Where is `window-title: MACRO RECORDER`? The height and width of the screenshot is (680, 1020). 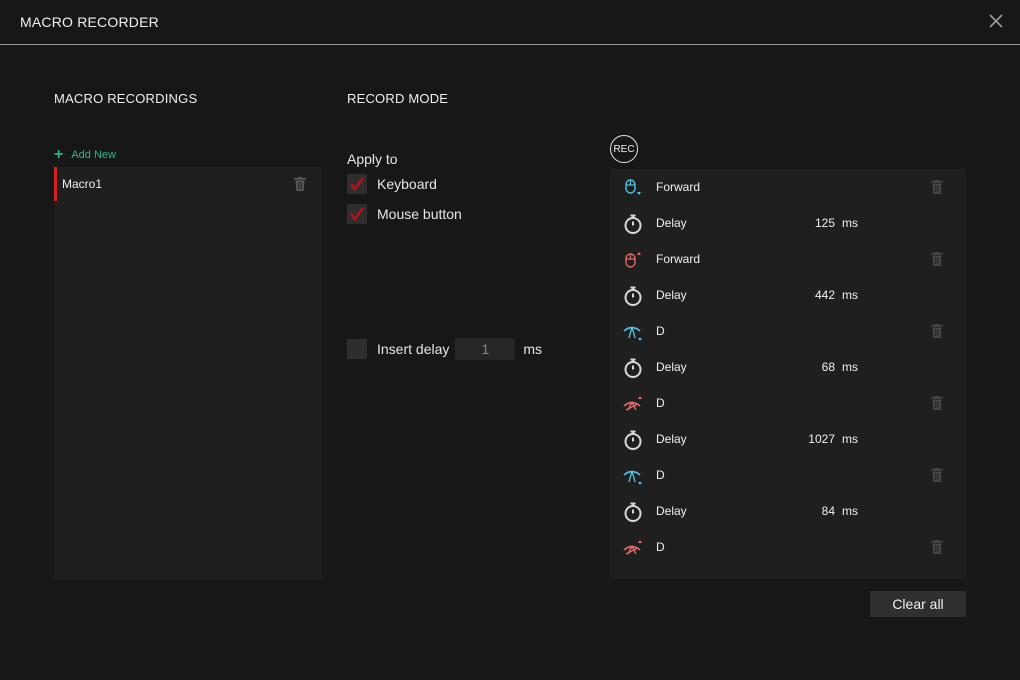
window-title: MACRO RECORDER is located at coordinates (89, 22).